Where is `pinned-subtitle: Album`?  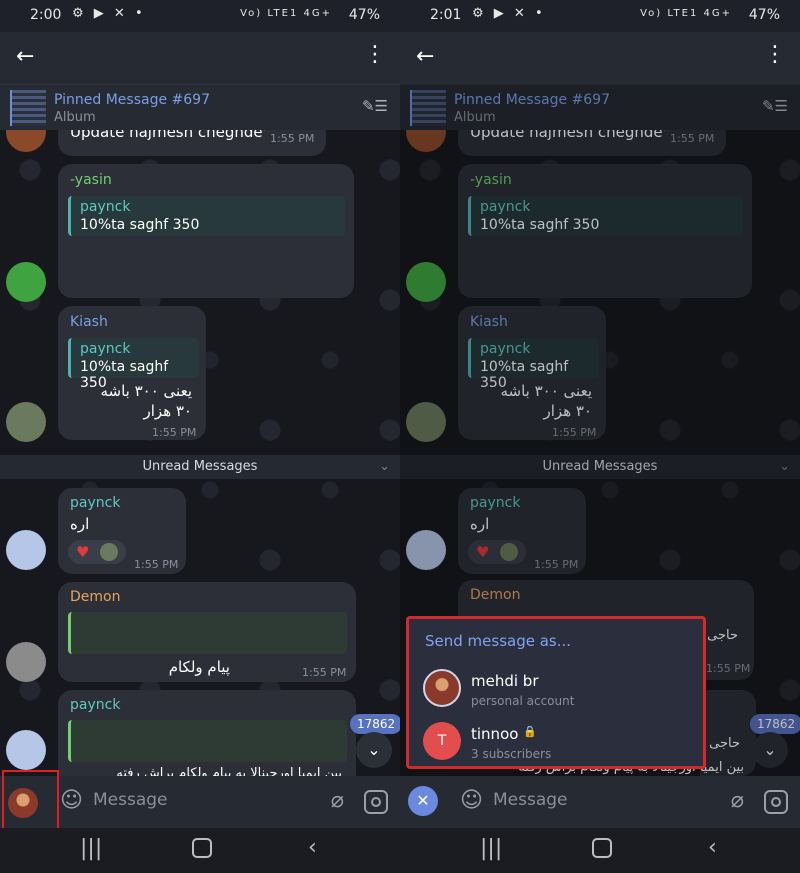
pinned-subtitle: Album is located at coordinates (75, 117).